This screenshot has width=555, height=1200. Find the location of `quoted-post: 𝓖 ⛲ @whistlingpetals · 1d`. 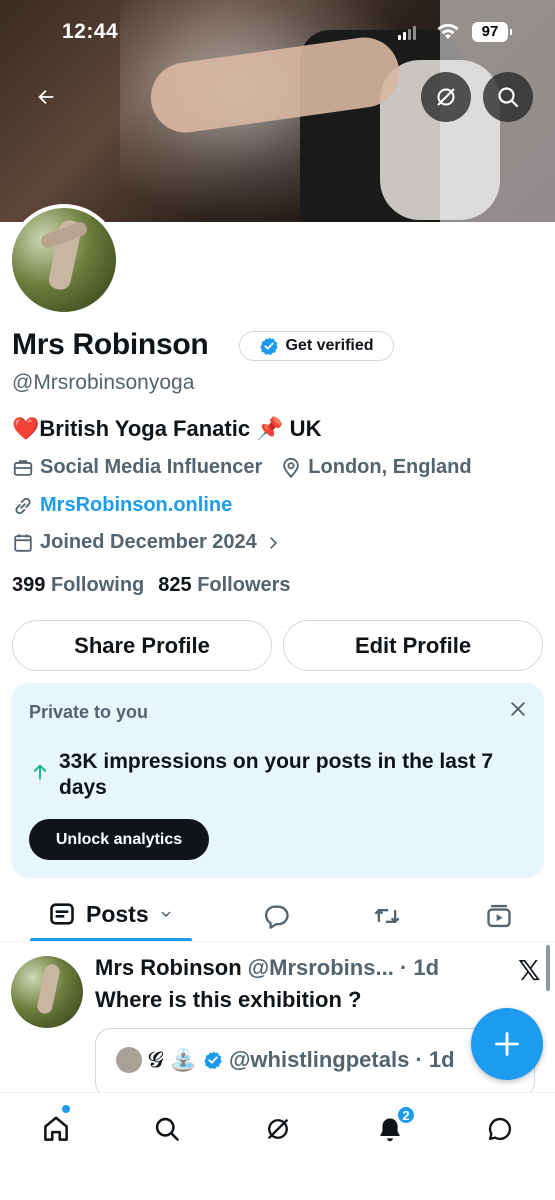

quoted-post: 𝓖 ⛲ @whistlingpetals · 1d is located at coordinates (315, 1063).